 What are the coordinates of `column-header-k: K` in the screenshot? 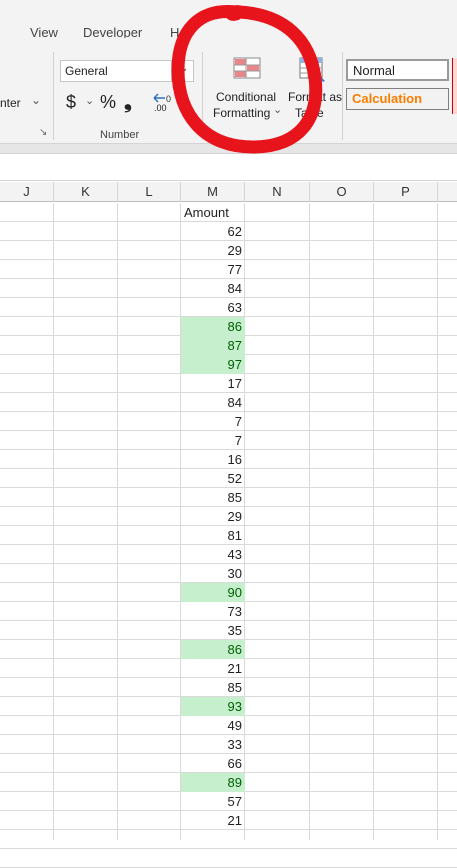 It's located at (86, 192).